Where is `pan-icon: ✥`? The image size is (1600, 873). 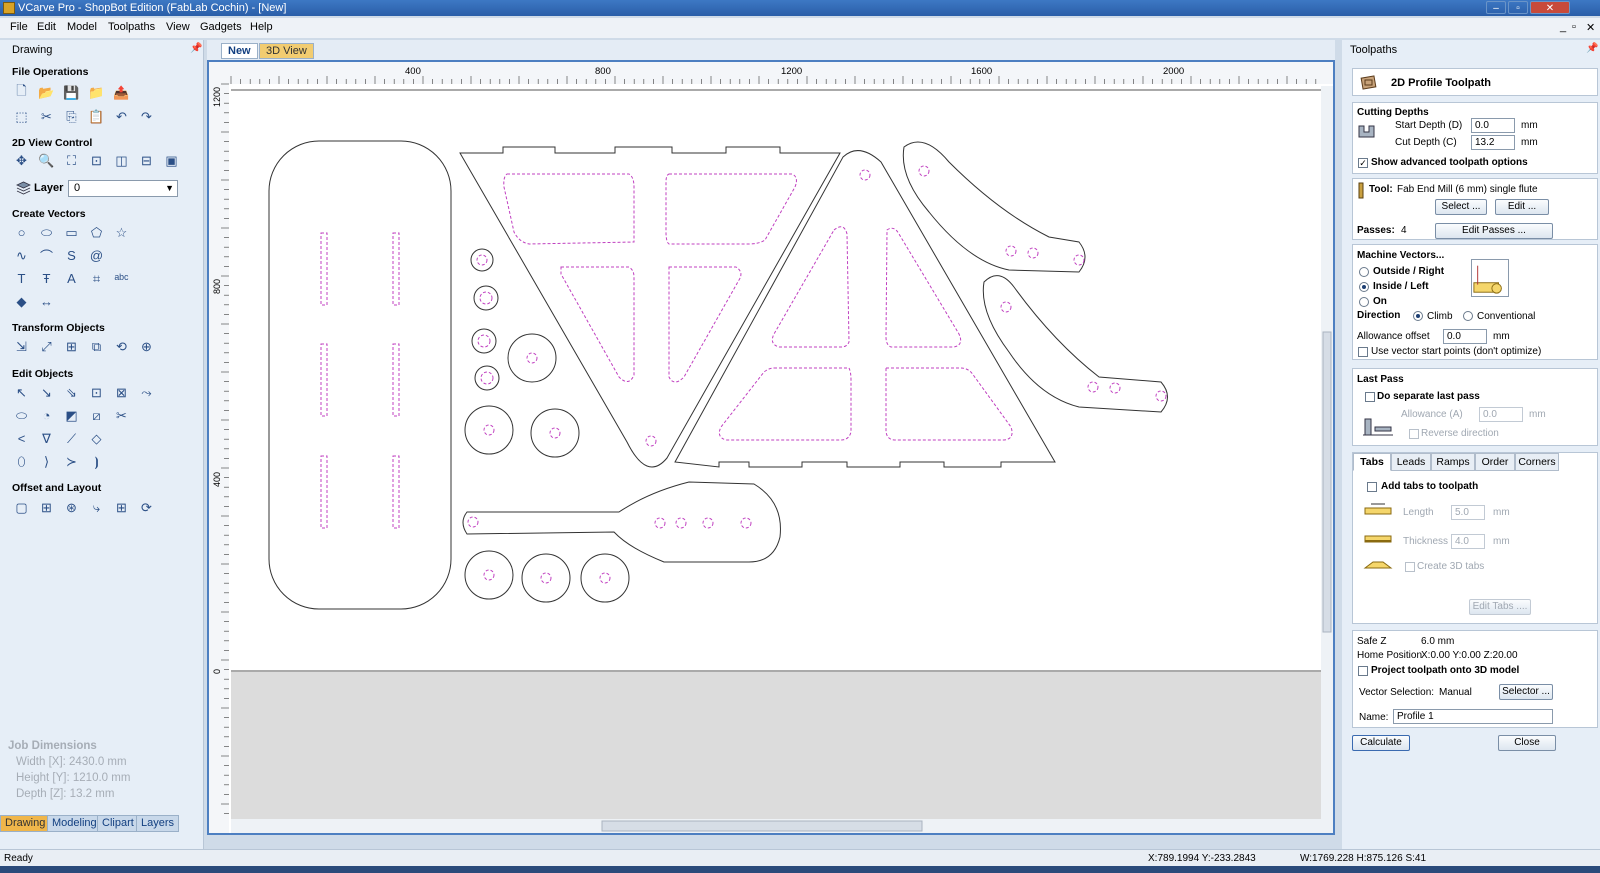
pan-icon: ✥ is located at coordinates (21, 160).